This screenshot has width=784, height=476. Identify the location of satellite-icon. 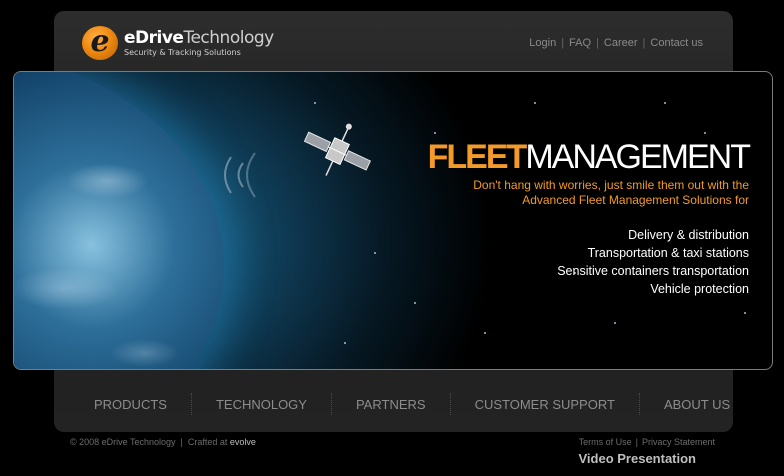
(337, 149).